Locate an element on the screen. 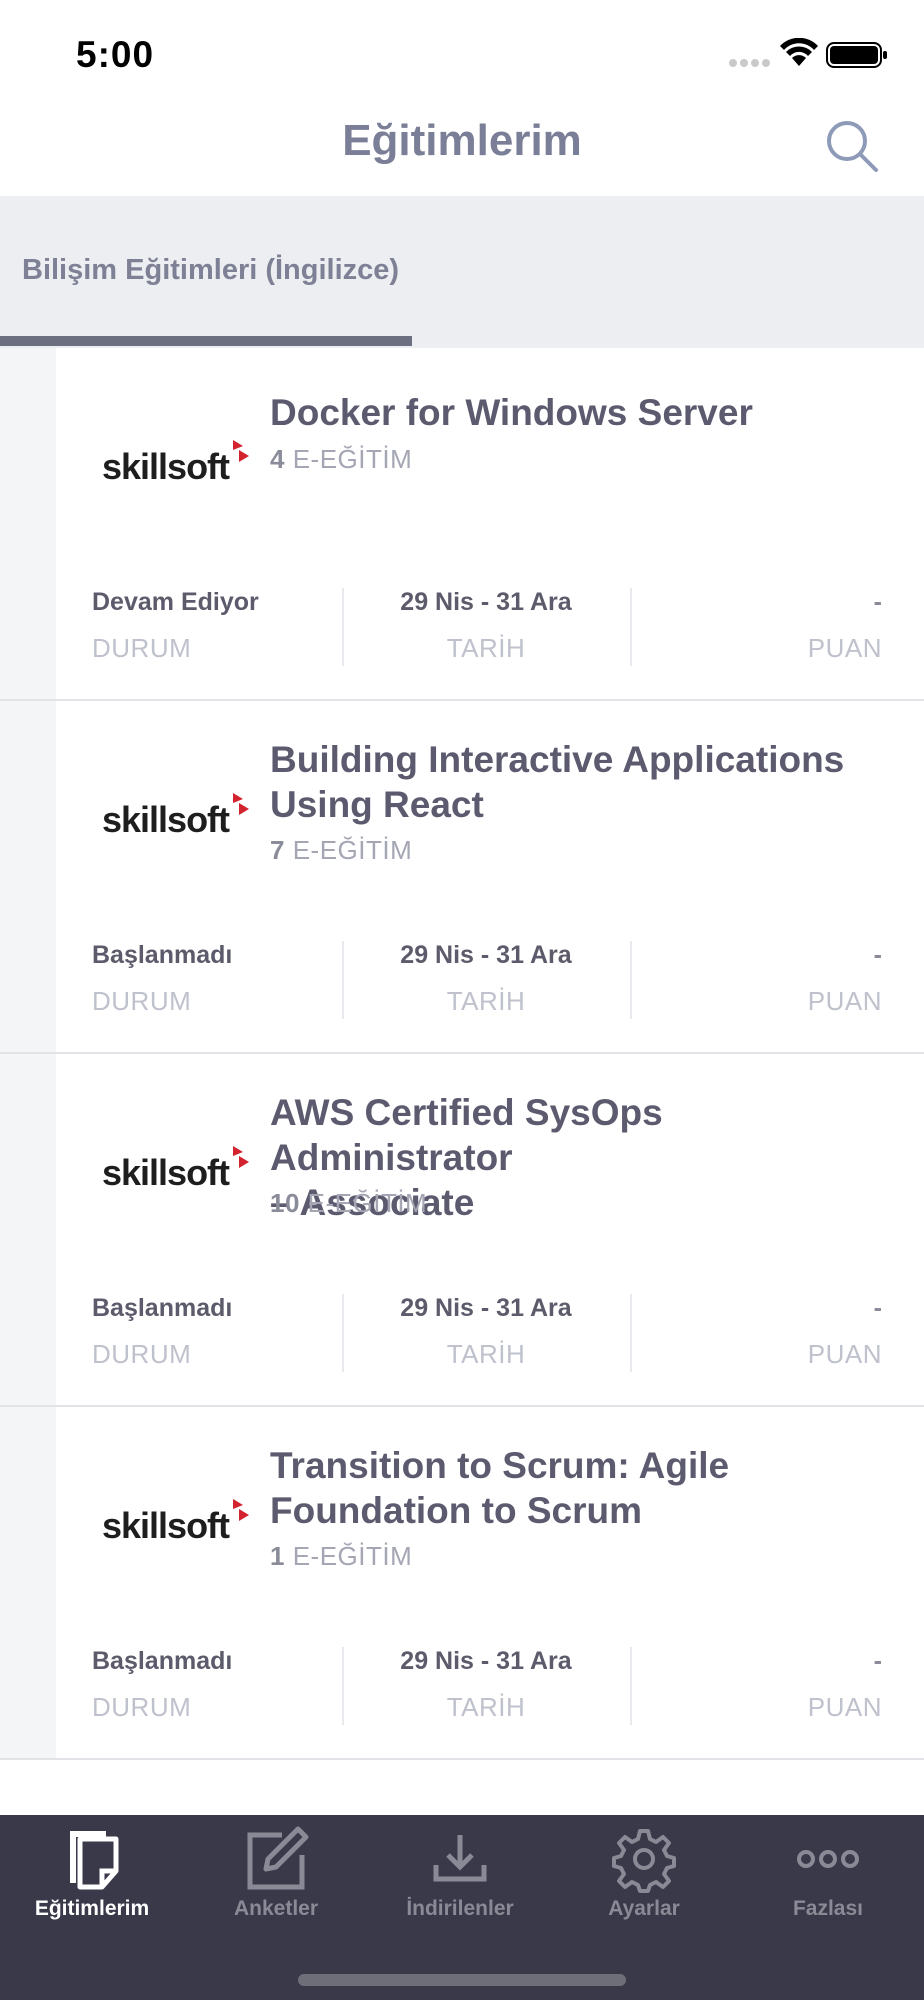  download-icon is located at coordinates (460, 1858).